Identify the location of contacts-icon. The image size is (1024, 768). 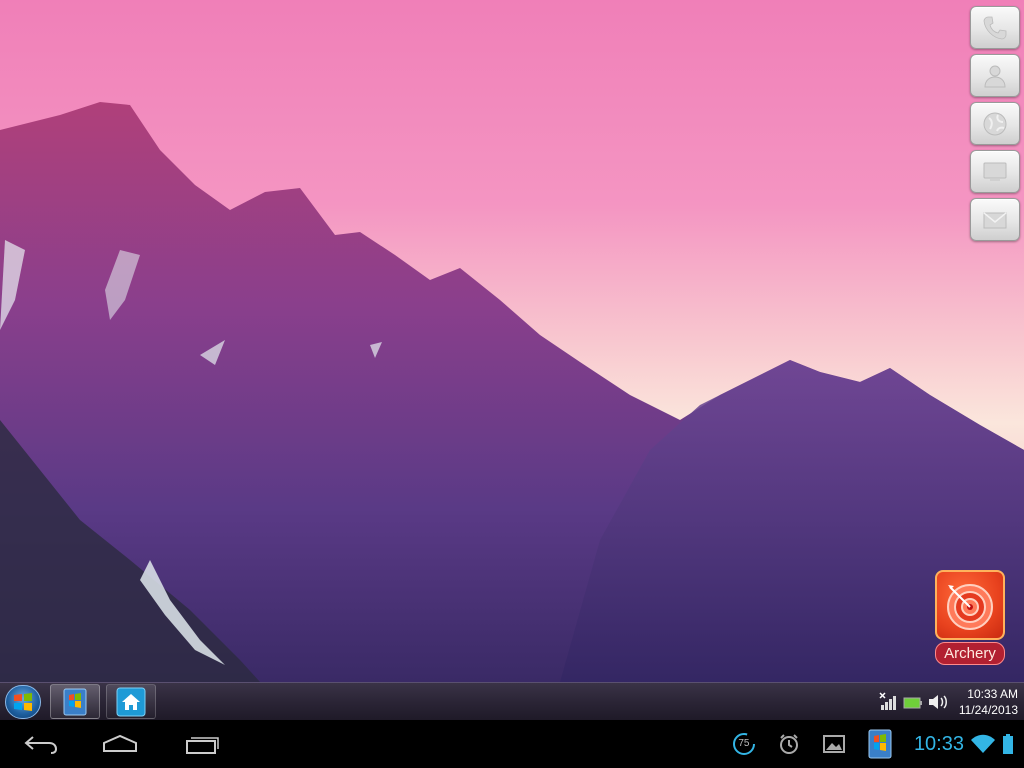
(995, 76).